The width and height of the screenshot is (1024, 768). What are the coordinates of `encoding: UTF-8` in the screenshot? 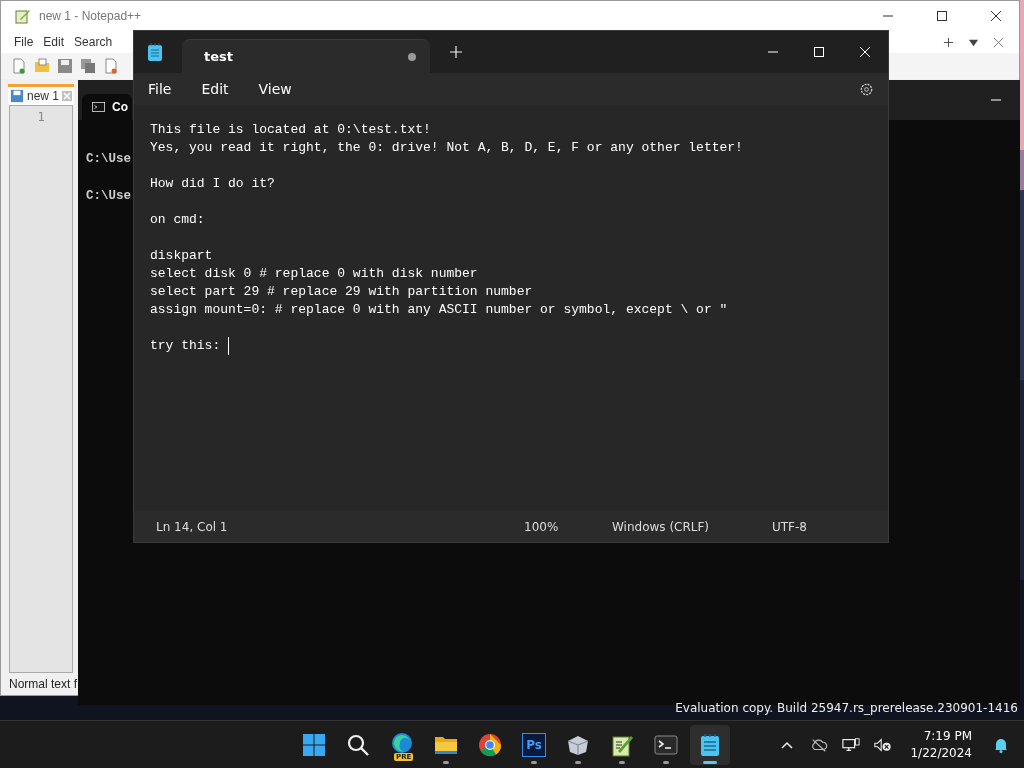 It's located at (789, 526).